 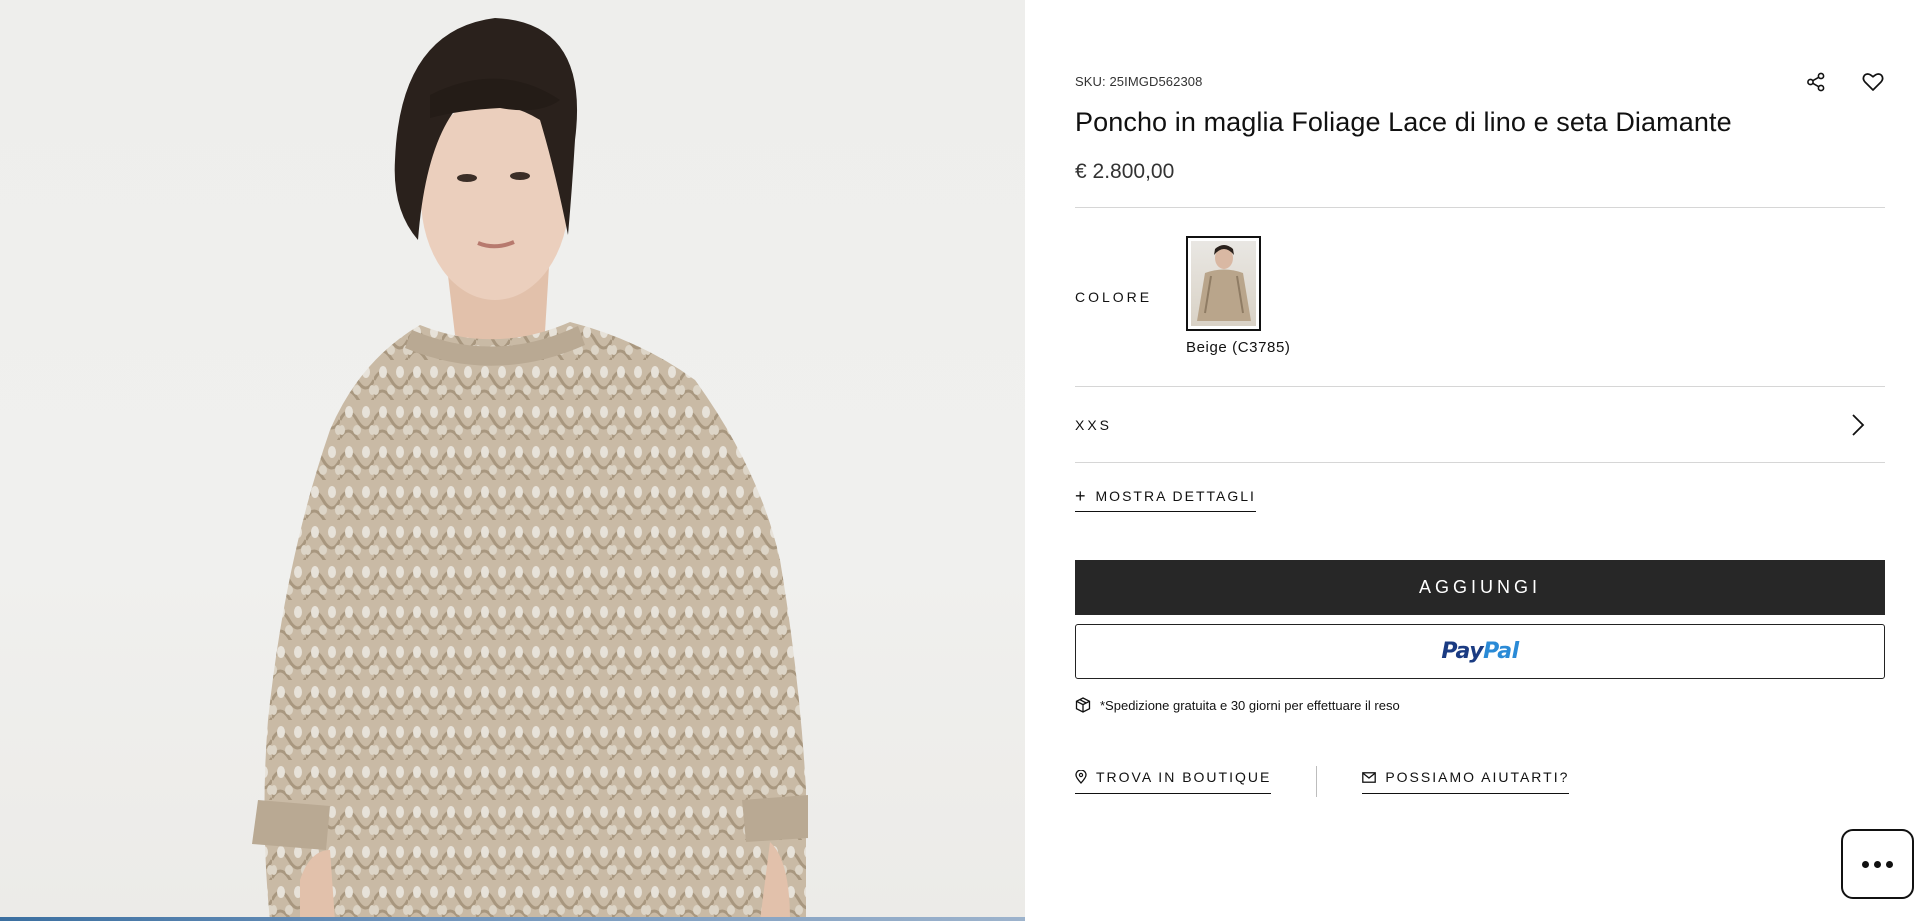 What do you see at coordinates (1462, 651) in the screenshot?
I see `paypal-logo-pay: Pay` at bounding box center [1462, 651].